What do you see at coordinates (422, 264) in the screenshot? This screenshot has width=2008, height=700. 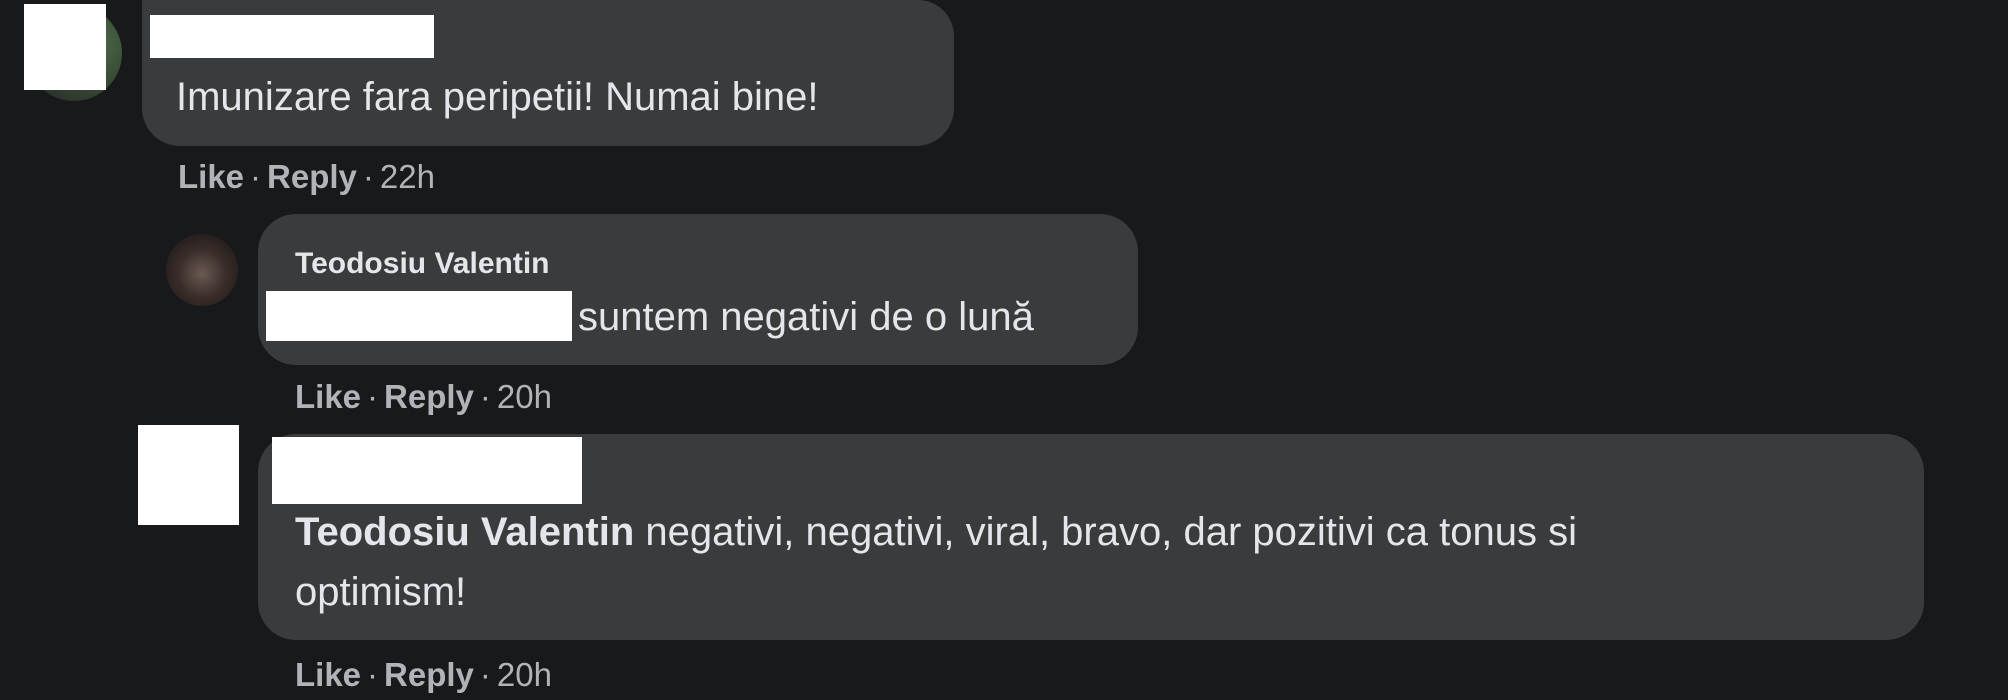 I see `comment-author: Teodosiu Valentin` at bounding box center [422, 264].